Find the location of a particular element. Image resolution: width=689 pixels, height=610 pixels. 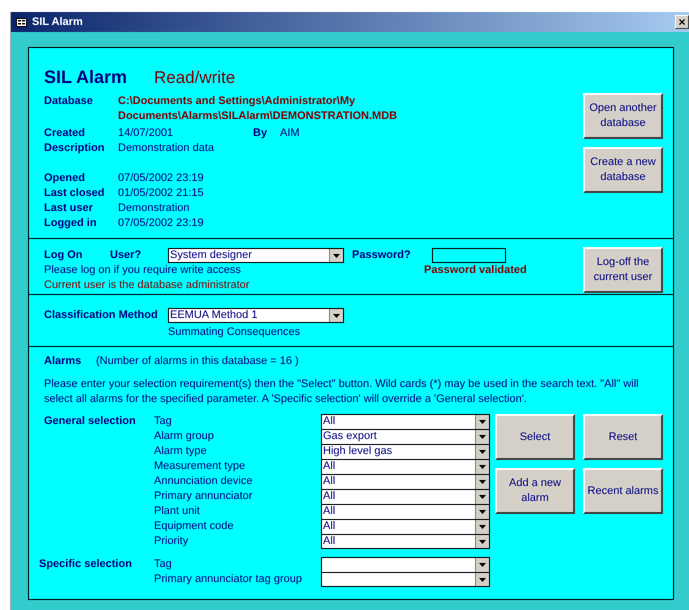

method-note: Summating Consequences is located at coordinates (234, 332).